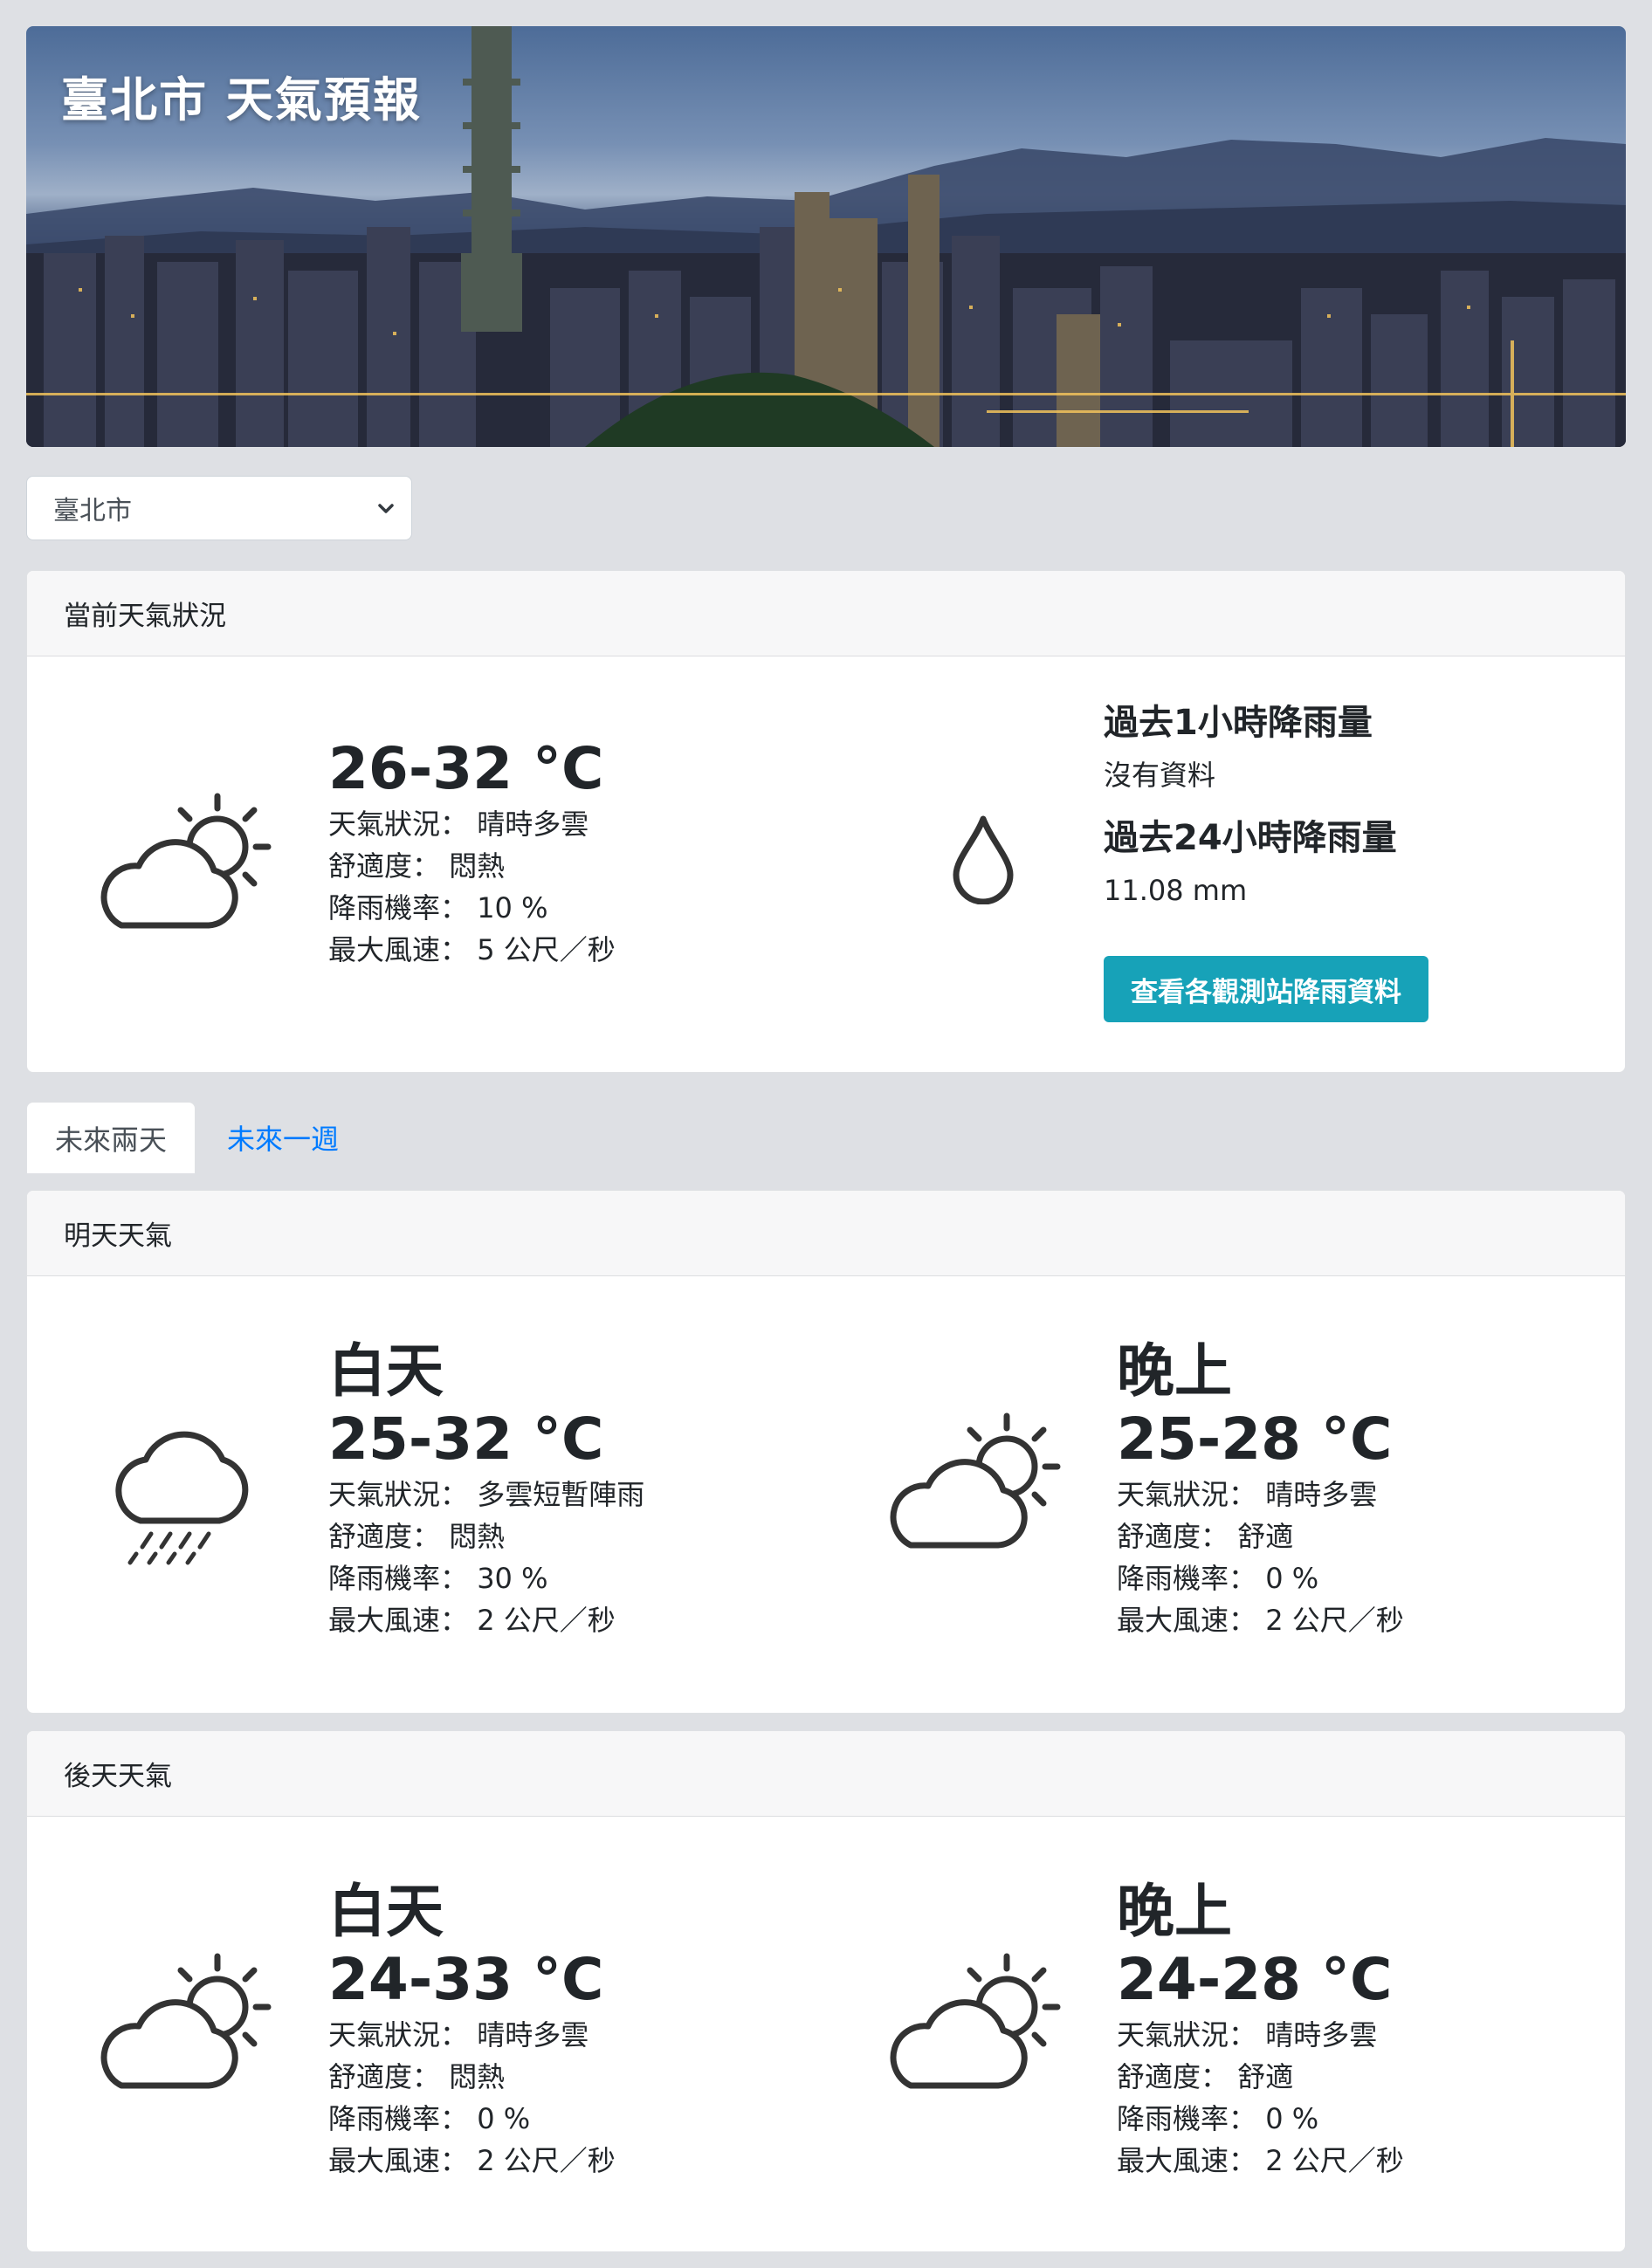 The height and width of the screenshot is (2268, 1652). What do you see at coordinates (1176, 891) in the screenshot?
I see `rain-24h-value: 11.08 mm` at bounding box center [1176, 891].